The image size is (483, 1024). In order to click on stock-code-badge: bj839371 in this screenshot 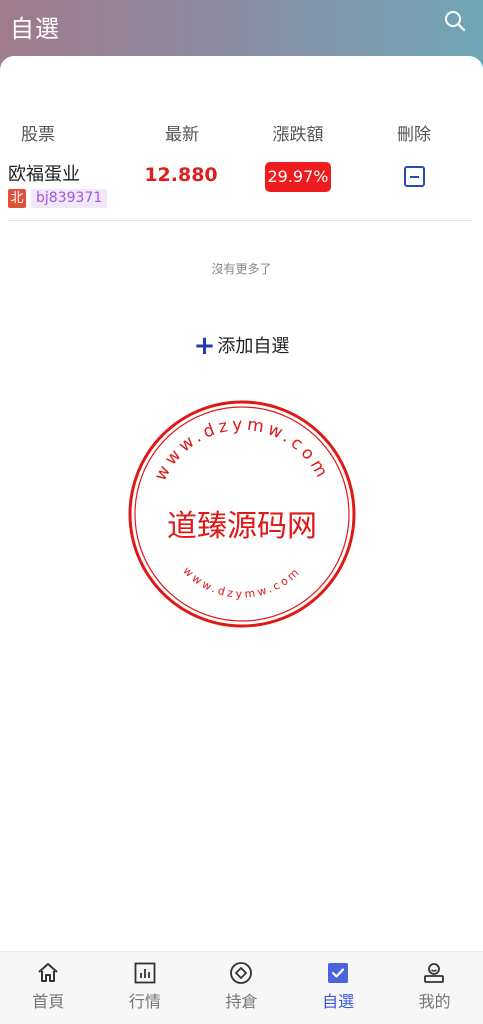, I will do `click(69, 198)`.